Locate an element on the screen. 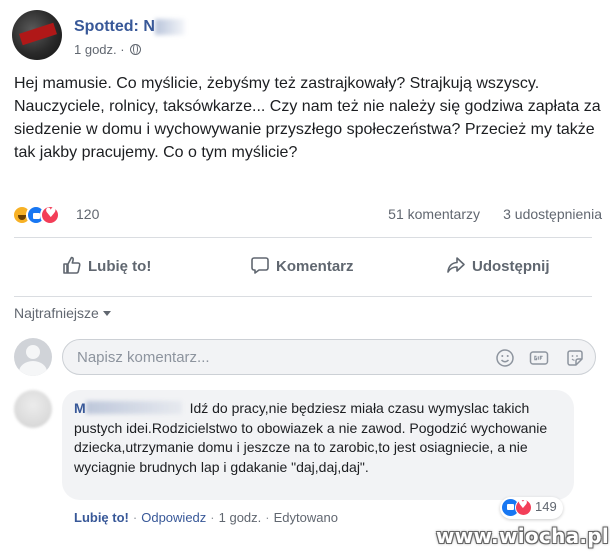 Image resolution: width=610 pixels, height=553 pixels. comment-actions: Lubię to! · Odpowiedz · 1 godz. · Edytowano is located at coordinates (206, 517).